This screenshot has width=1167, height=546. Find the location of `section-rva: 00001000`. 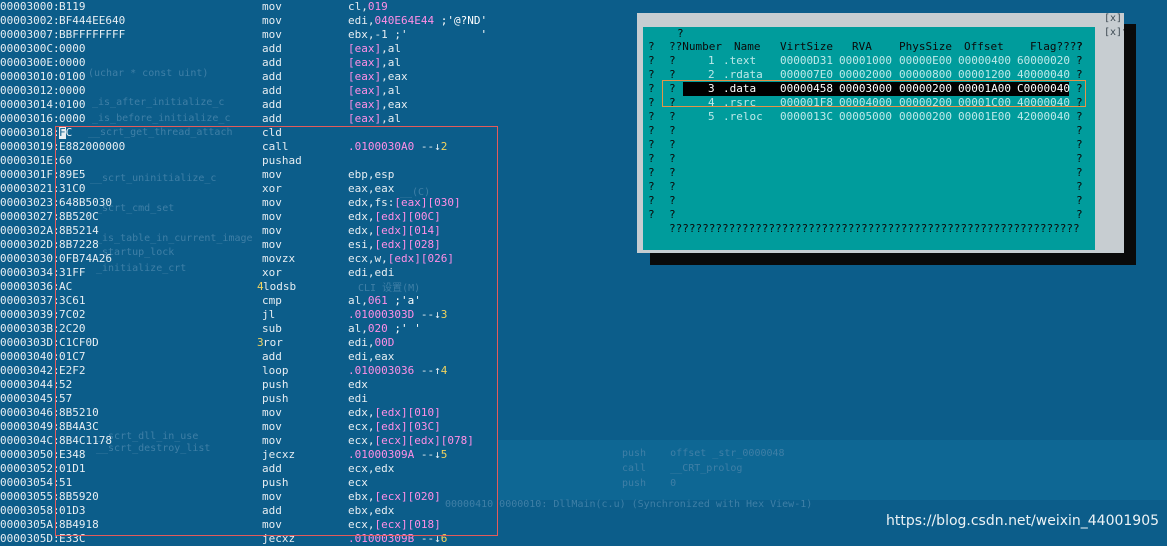

section-rva: 00001000 is located at coordinates (865, 60).